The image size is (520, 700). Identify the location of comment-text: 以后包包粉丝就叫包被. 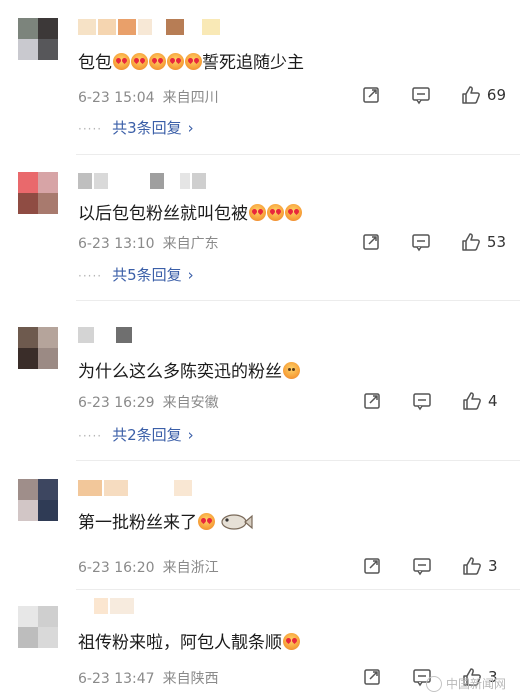
(190, 211).